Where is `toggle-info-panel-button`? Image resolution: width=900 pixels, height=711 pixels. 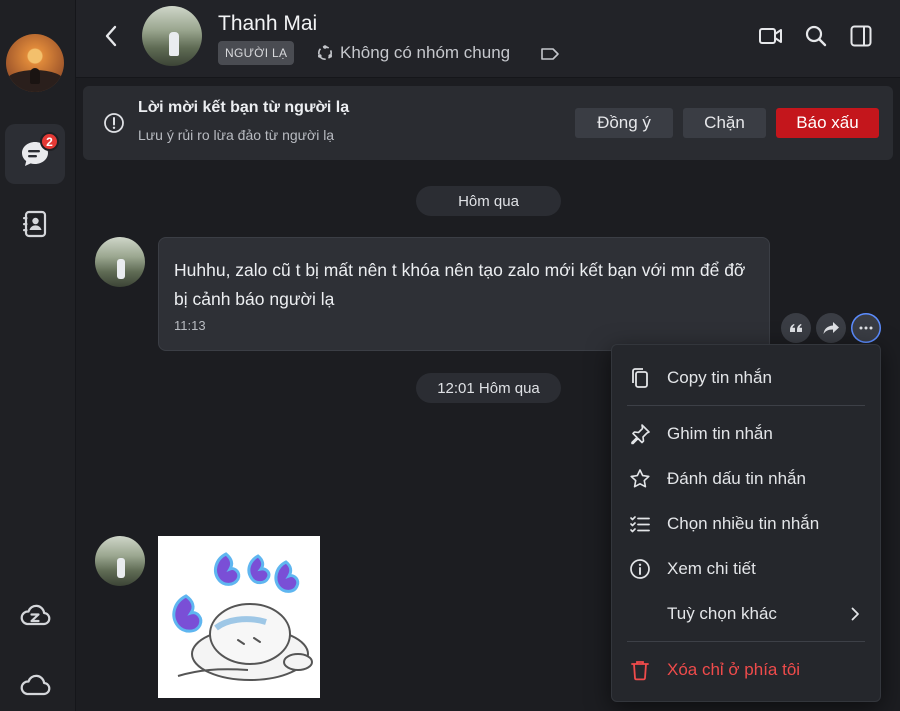
toggle-info-panel-button is located at coordinates (861, 36).